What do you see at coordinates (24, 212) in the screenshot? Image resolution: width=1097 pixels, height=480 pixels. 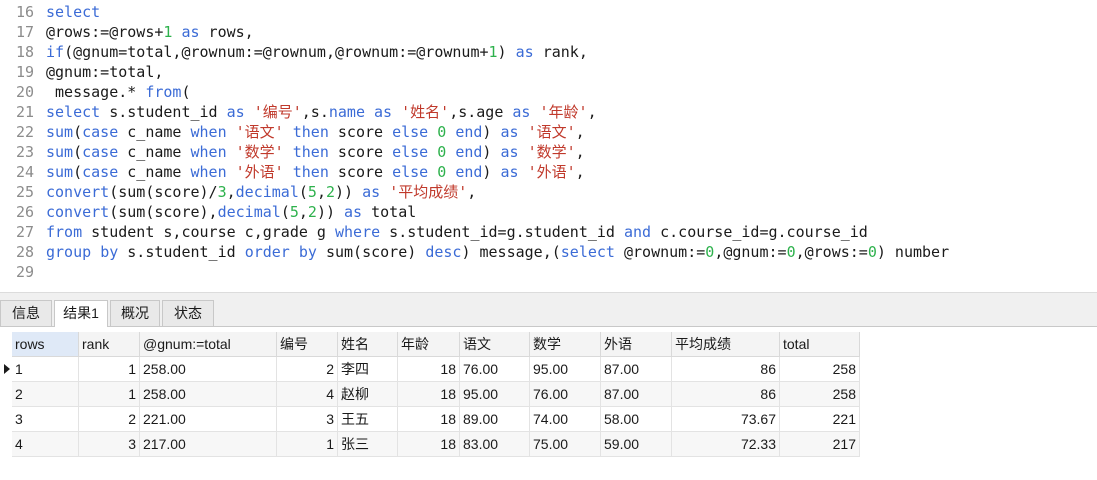 I see `line-number: 26` at bounding box center [24, 212].